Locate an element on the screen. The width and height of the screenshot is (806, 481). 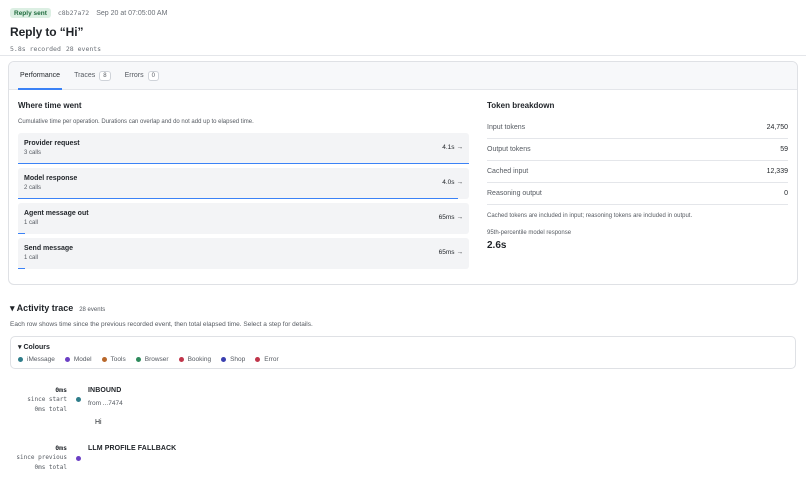
operation-calls: 2 calls is located at coordinates (33, 188).